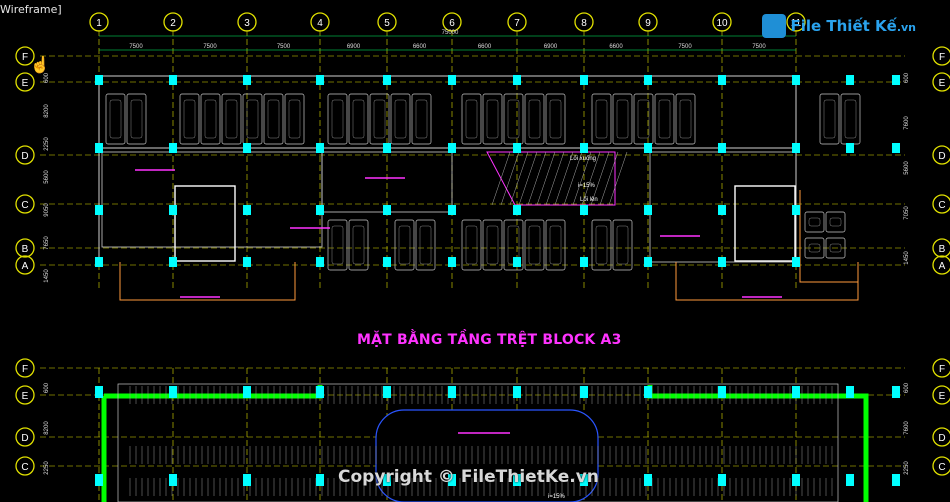 This screenshot has width=950, height=502. What do you see at coordinates (210, 47) in the screenshot?
I see `bay-dimension: 7500` at bounding box center [210, 47].